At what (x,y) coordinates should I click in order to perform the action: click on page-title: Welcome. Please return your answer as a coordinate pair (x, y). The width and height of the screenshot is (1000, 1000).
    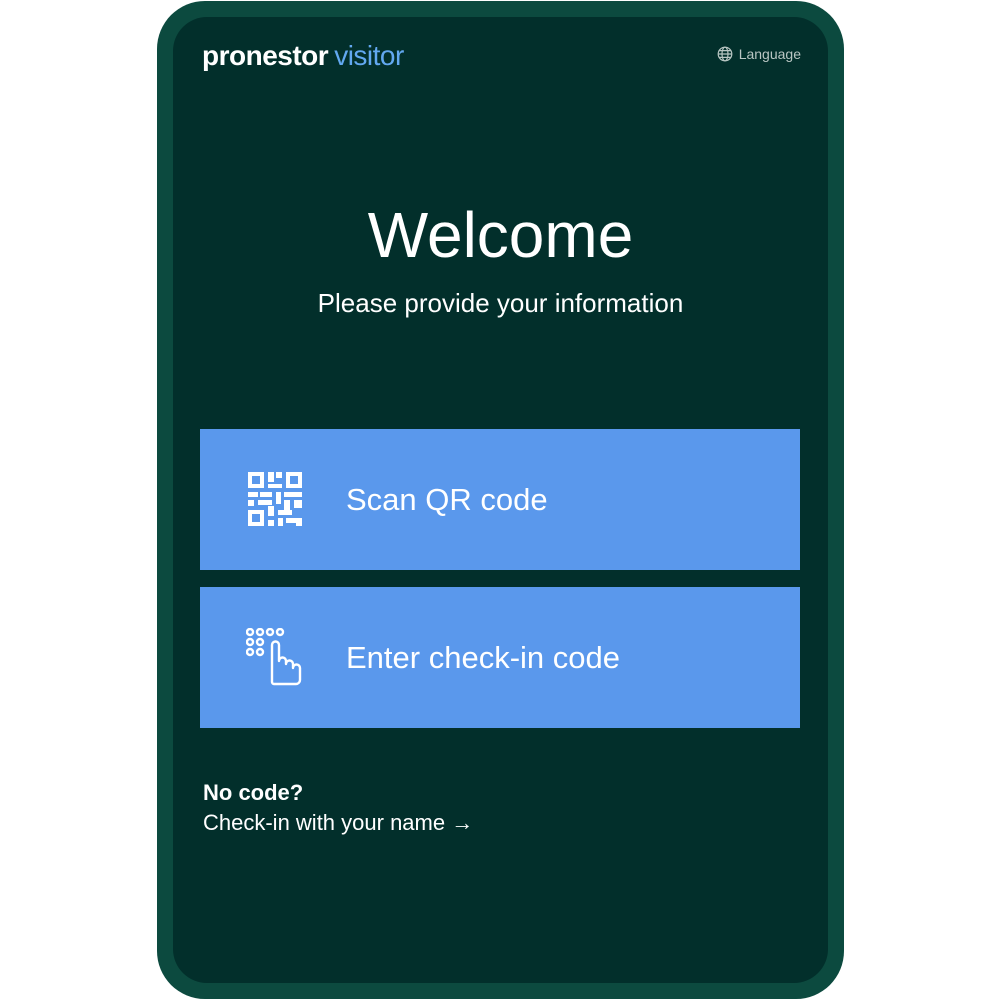
    Looking at the image, I should click on (500, 235).